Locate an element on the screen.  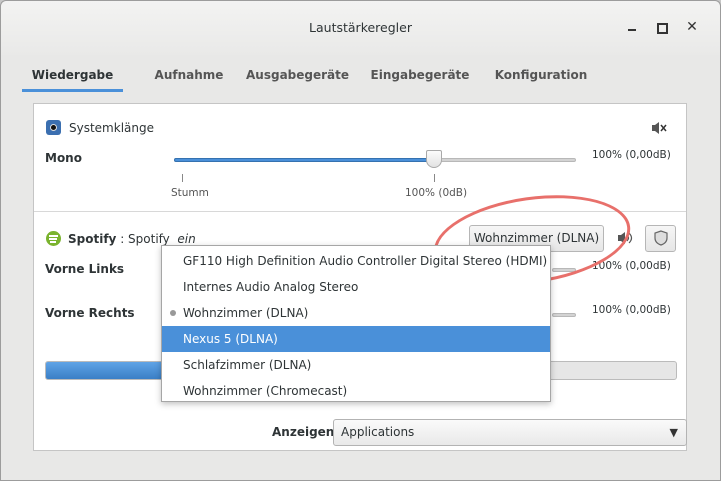
tab-wiedergabe: Wiedergabe is located at coordinates (72, 75).